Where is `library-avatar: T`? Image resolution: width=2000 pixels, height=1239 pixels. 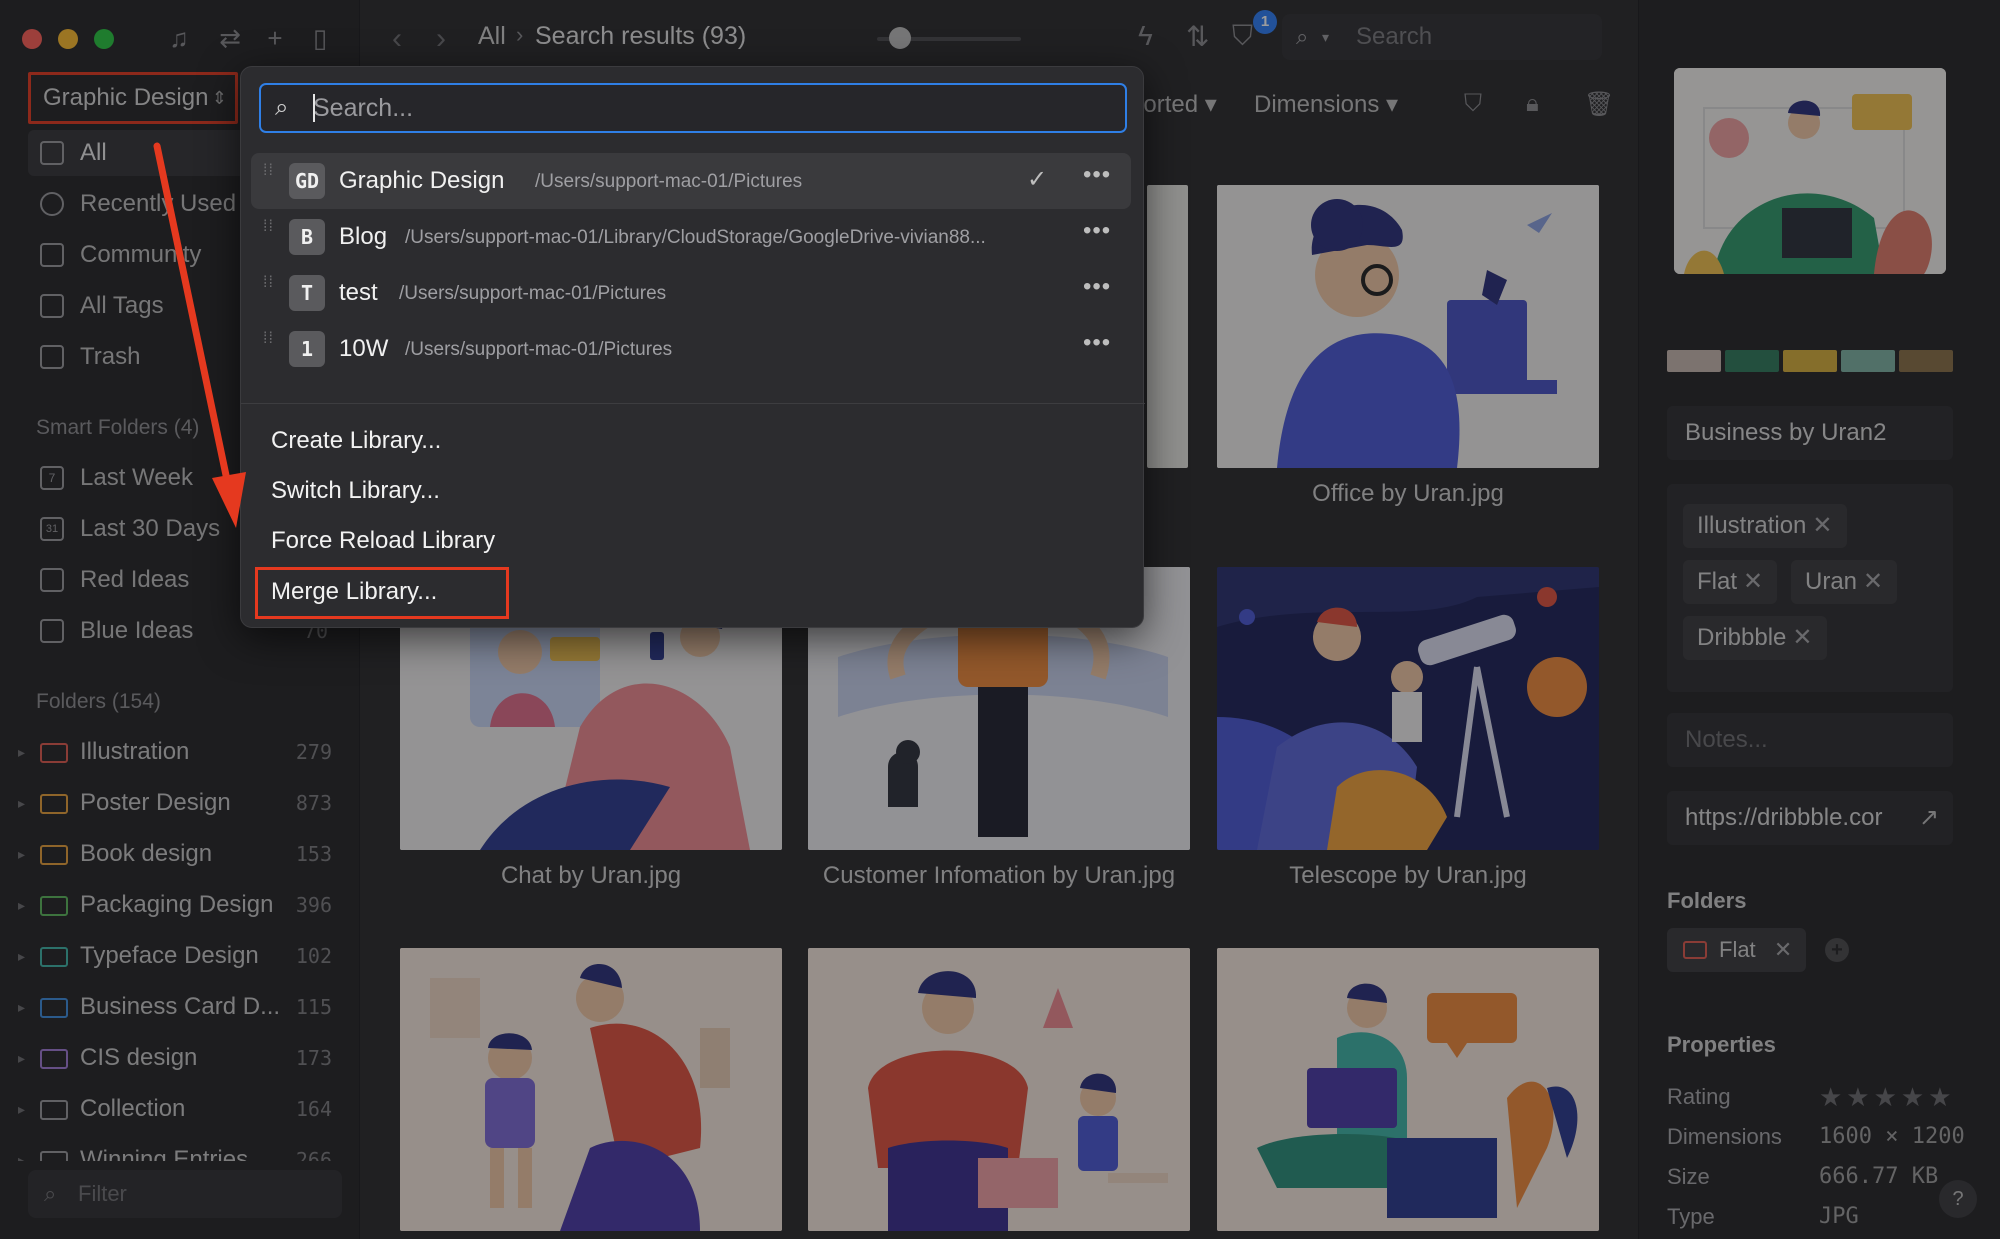
library-avatar: T is located at coordinates (307, 293).